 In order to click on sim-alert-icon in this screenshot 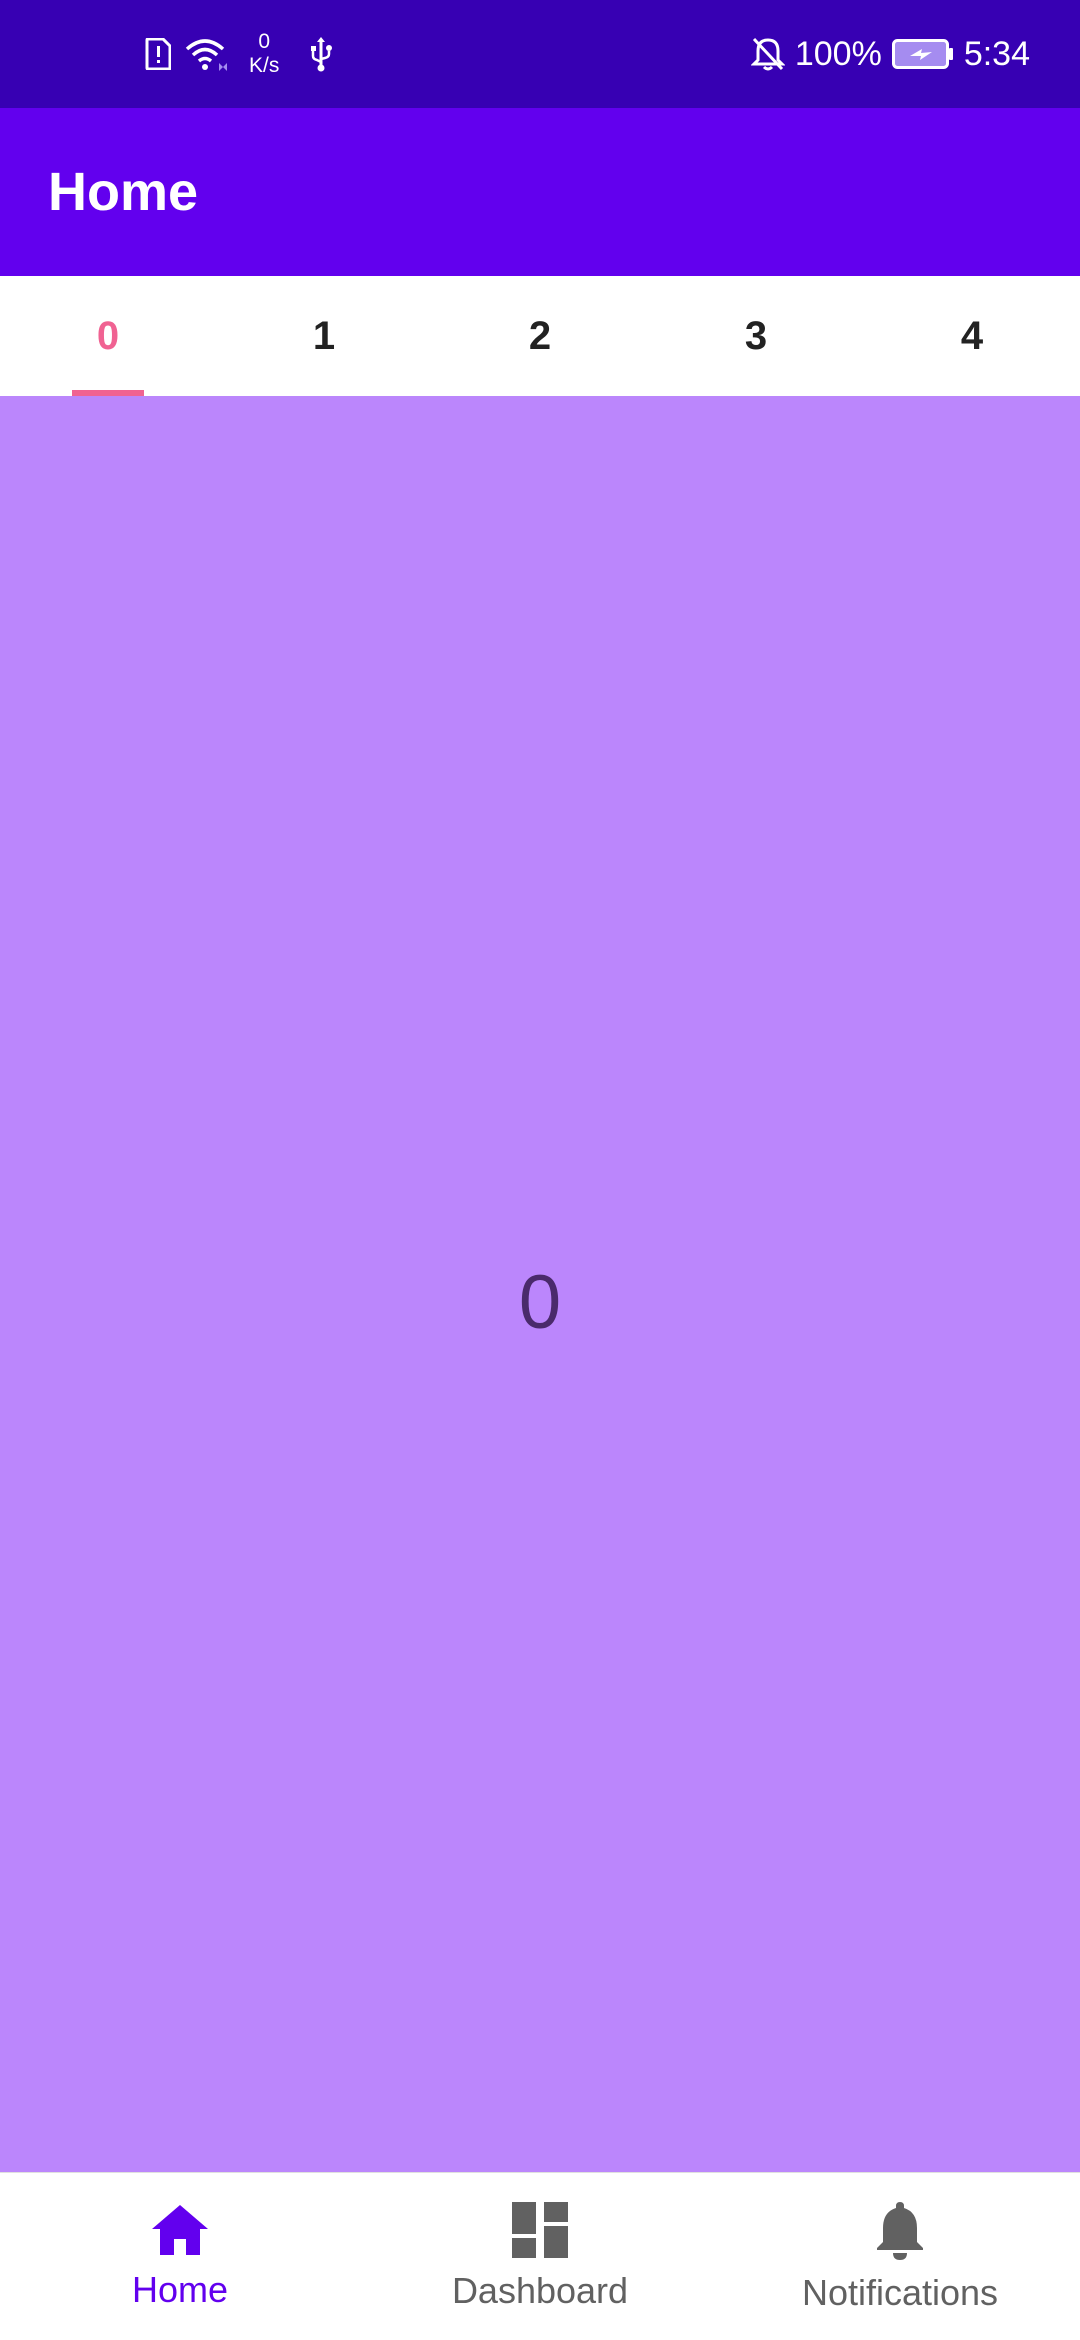, I will do `click(158, 54)`.